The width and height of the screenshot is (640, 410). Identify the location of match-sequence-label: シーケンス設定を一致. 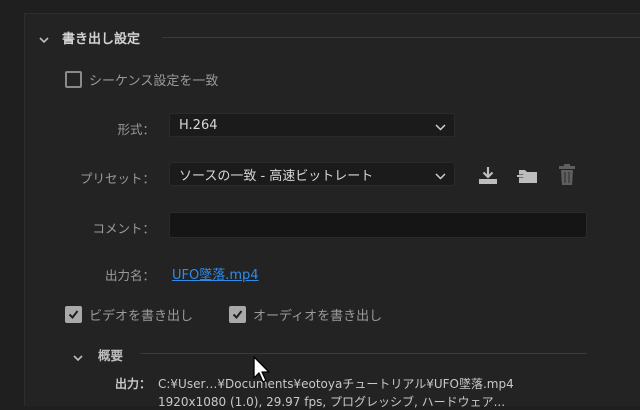
(154, 81).